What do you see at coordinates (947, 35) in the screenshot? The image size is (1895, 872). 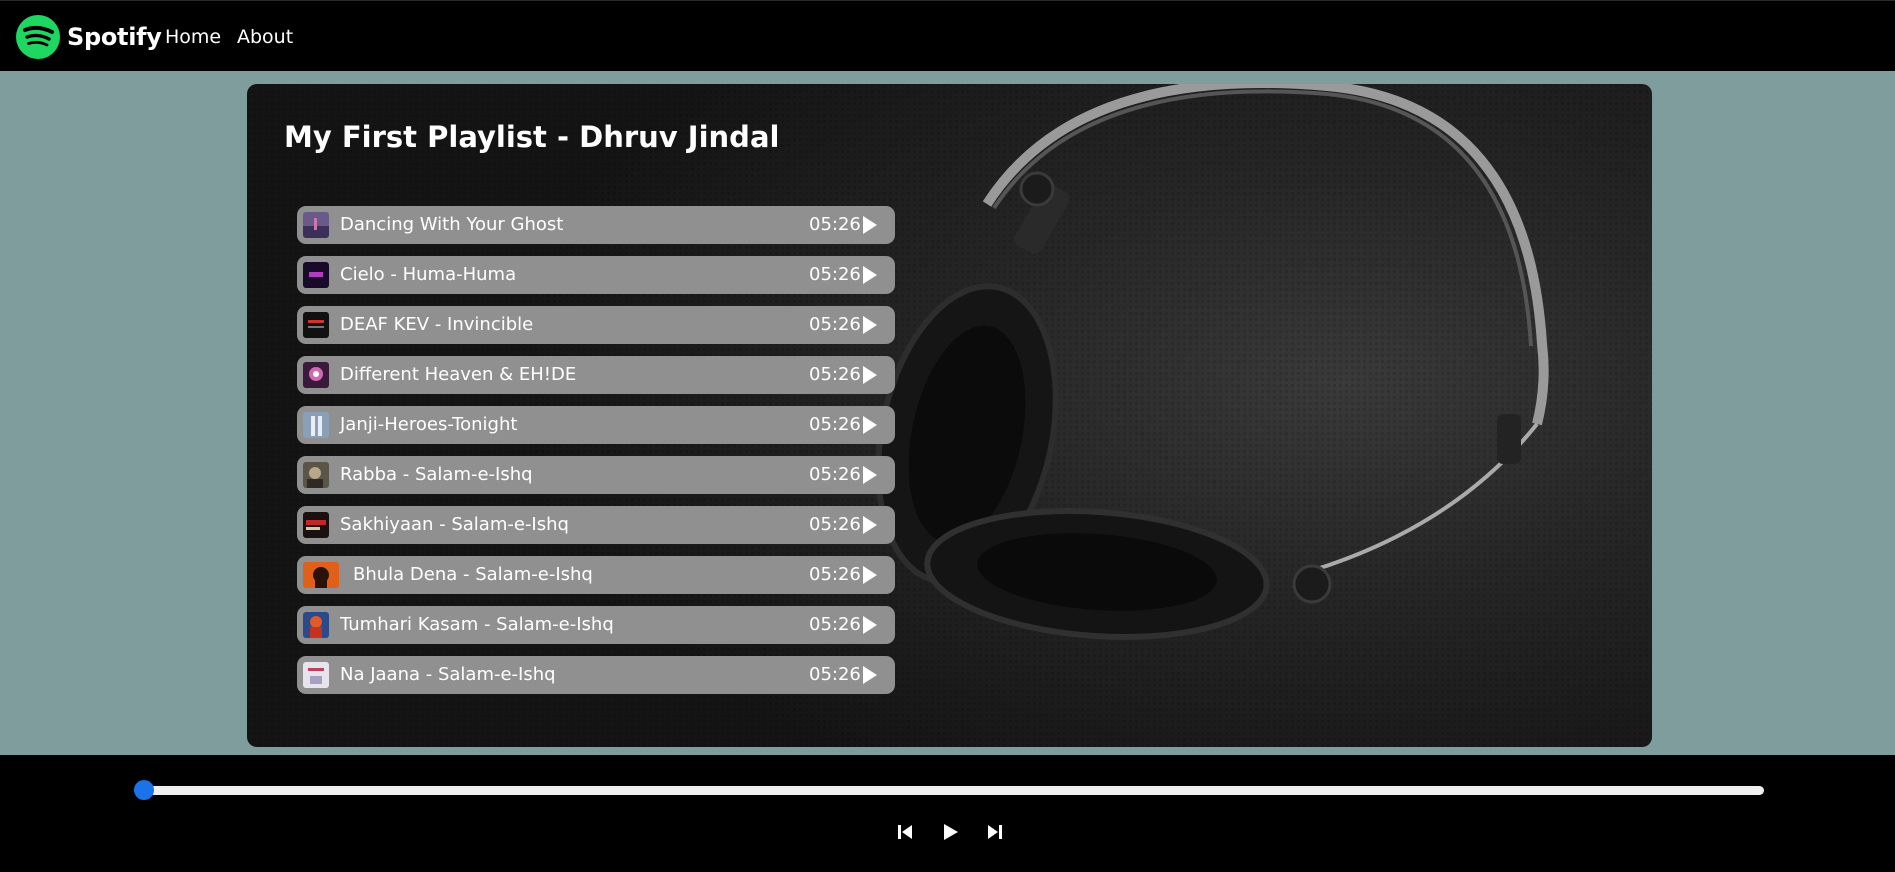 I see `navbar: Spotify Home About` at bounding box center [947, 35].